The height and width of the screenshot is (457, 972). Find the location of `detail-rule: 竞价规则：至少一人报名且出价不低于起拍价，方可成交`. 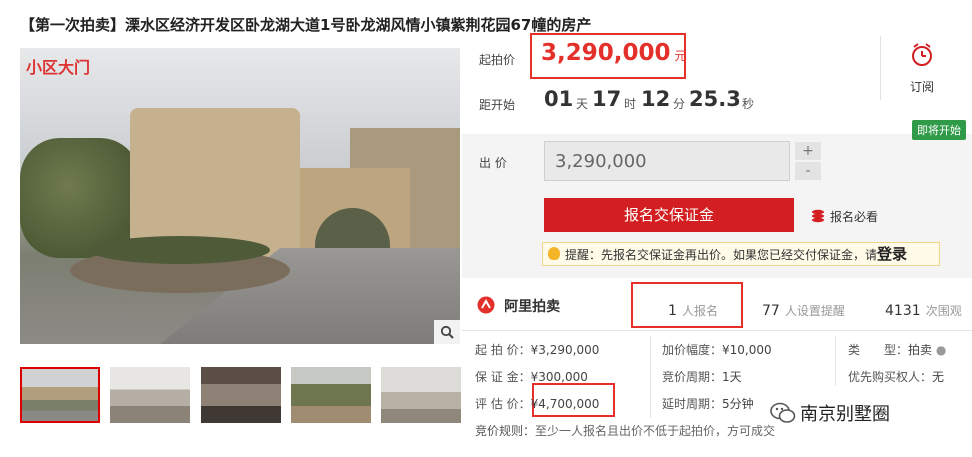

detail-rule: 竞价规则：至少一人报名且出价不低于起拍价，方可成交 is located at coordinates (625, 430).